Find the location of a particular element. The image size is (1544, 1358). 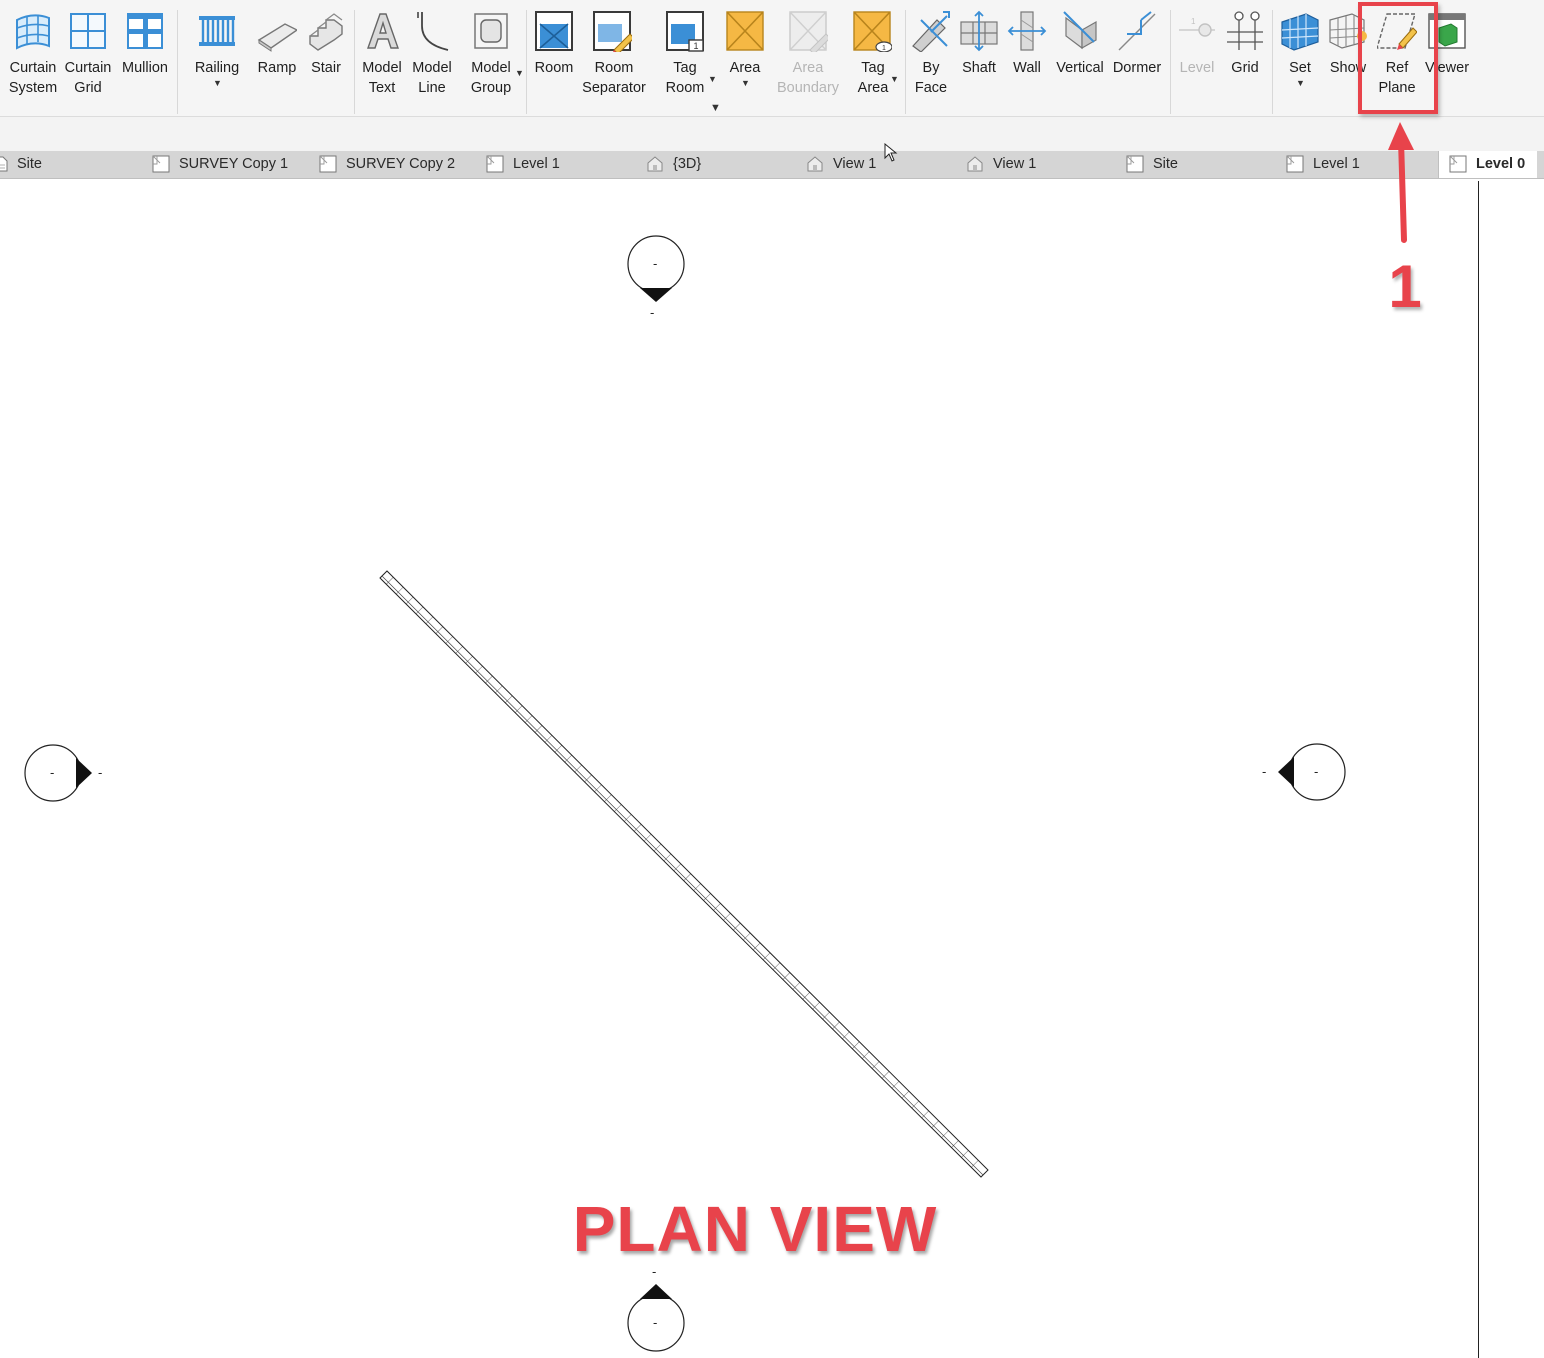

plan-view-title: PLAN VIEW is located at coordinates (755, 1229).